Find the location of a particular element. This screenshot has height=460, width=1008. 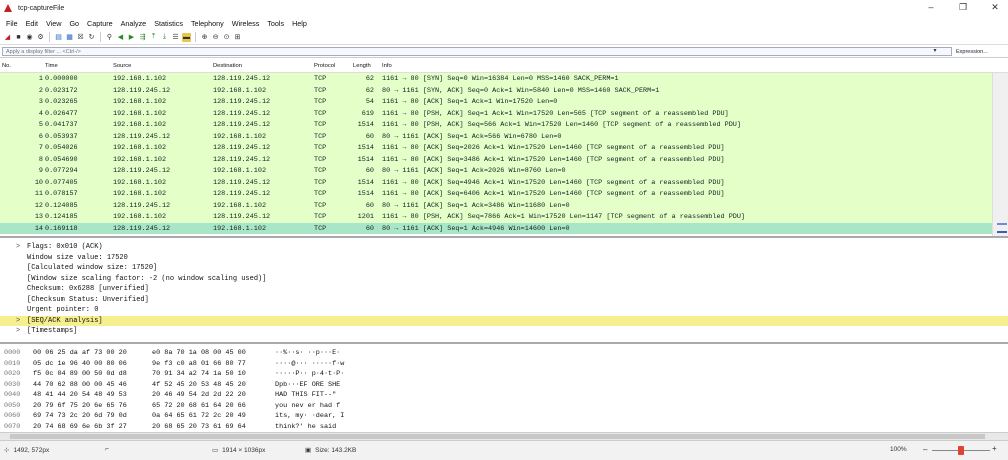

minimize-button: – is located at coordinates (931, 7).